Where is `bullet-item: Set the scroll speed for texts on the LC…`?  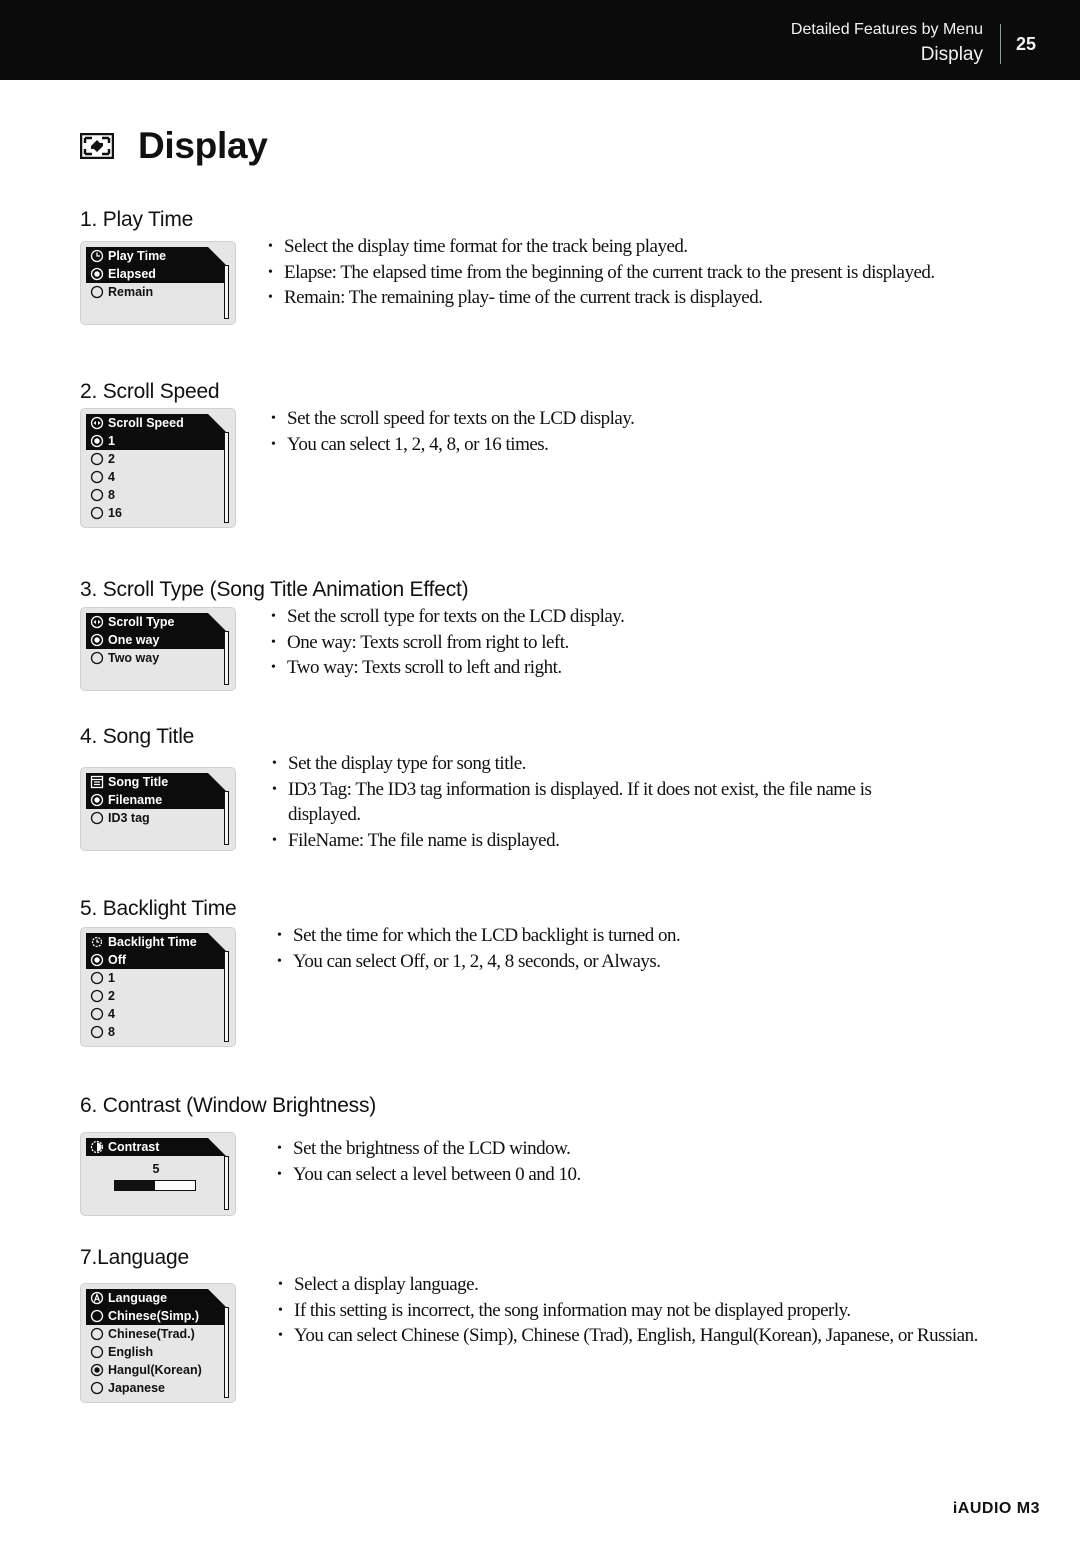 bullet-item: Set the scroll speed for texts on the LC… is located at coordinates (621, 419).